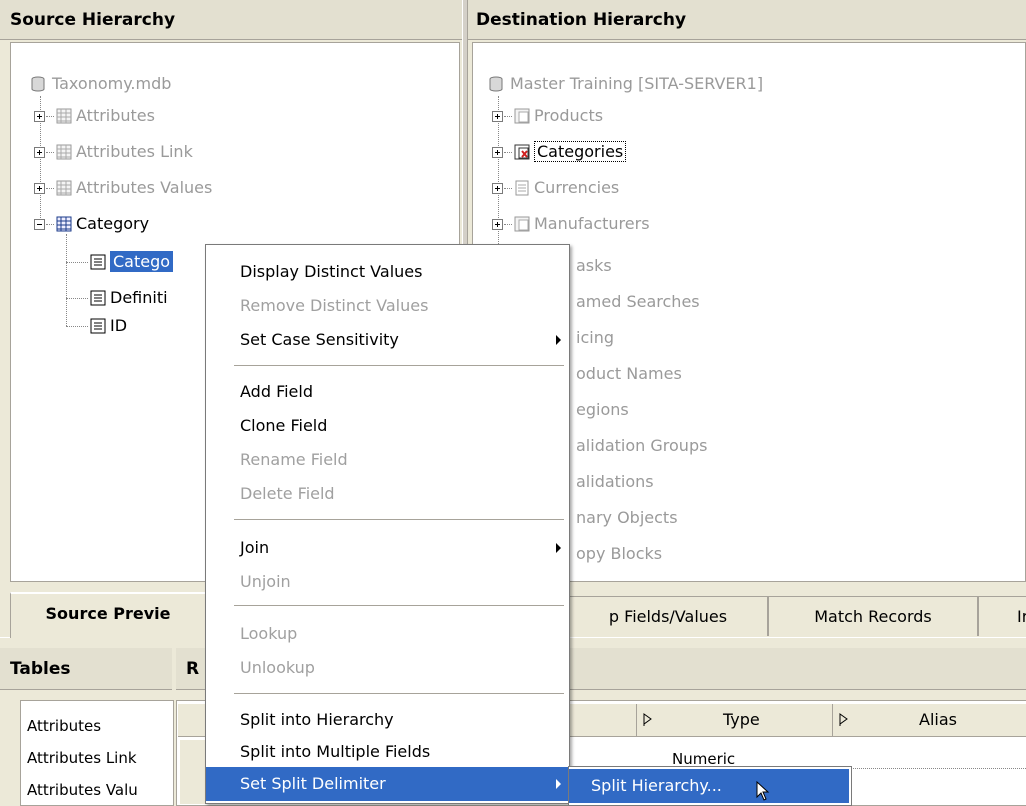  I want to click on tab-source-preview: Source Previe, so click(108, 615).